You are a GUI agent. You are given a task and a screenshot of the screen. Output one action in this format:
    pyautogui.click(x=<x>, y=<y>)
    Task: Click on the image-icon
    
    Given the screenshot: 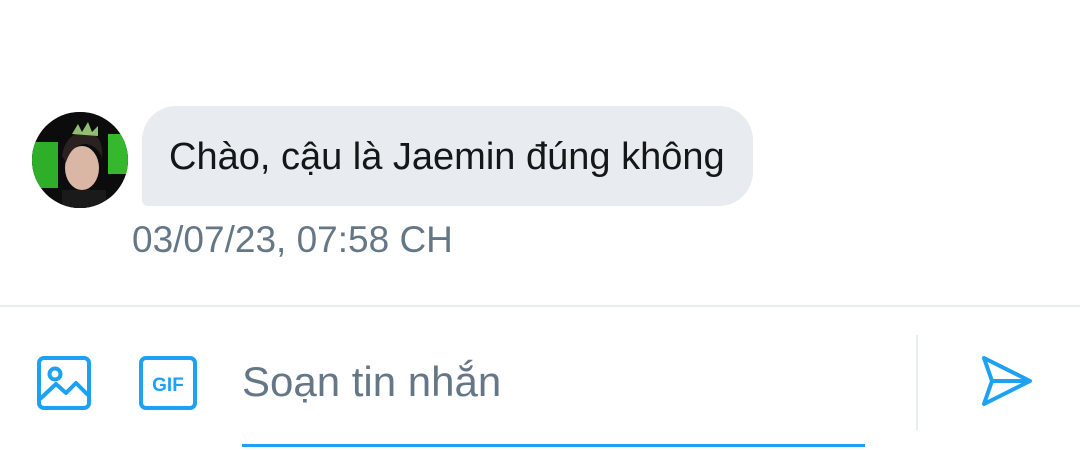 What is the action you would take?
    pyautogui.click(x=64, y=383)
    